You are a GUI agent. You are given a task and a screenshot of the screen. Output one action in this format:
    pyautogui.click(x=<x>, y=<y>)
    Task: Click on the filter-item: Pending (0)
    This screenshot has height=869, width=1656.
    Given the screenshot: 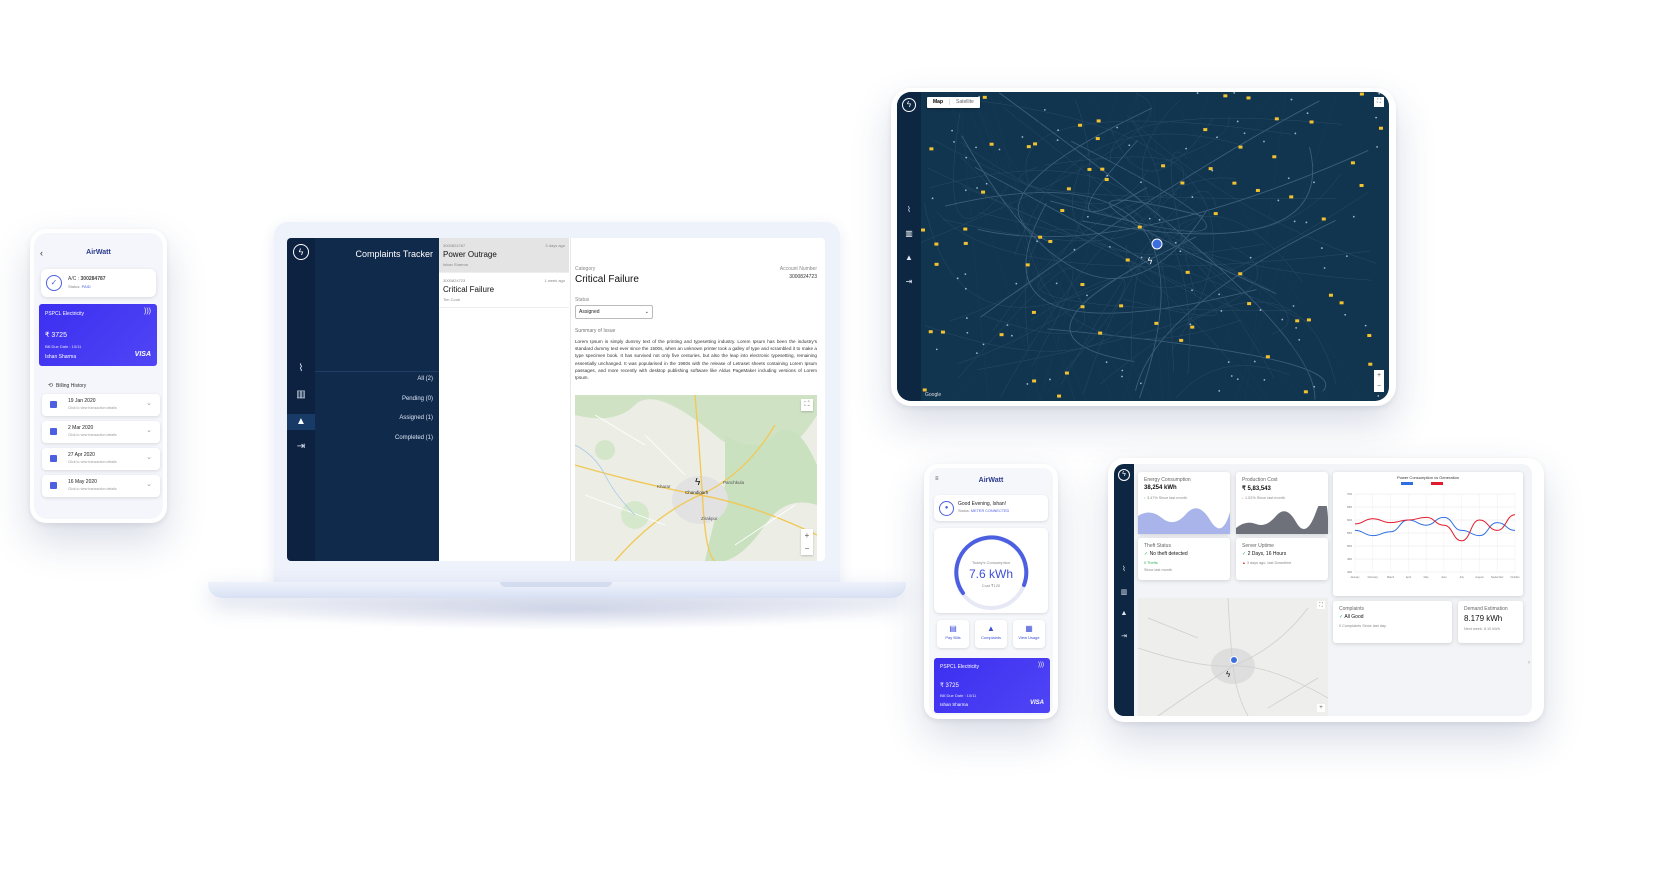 What is the action you would take?
    pyautogui.click(x=417, y=399)
    